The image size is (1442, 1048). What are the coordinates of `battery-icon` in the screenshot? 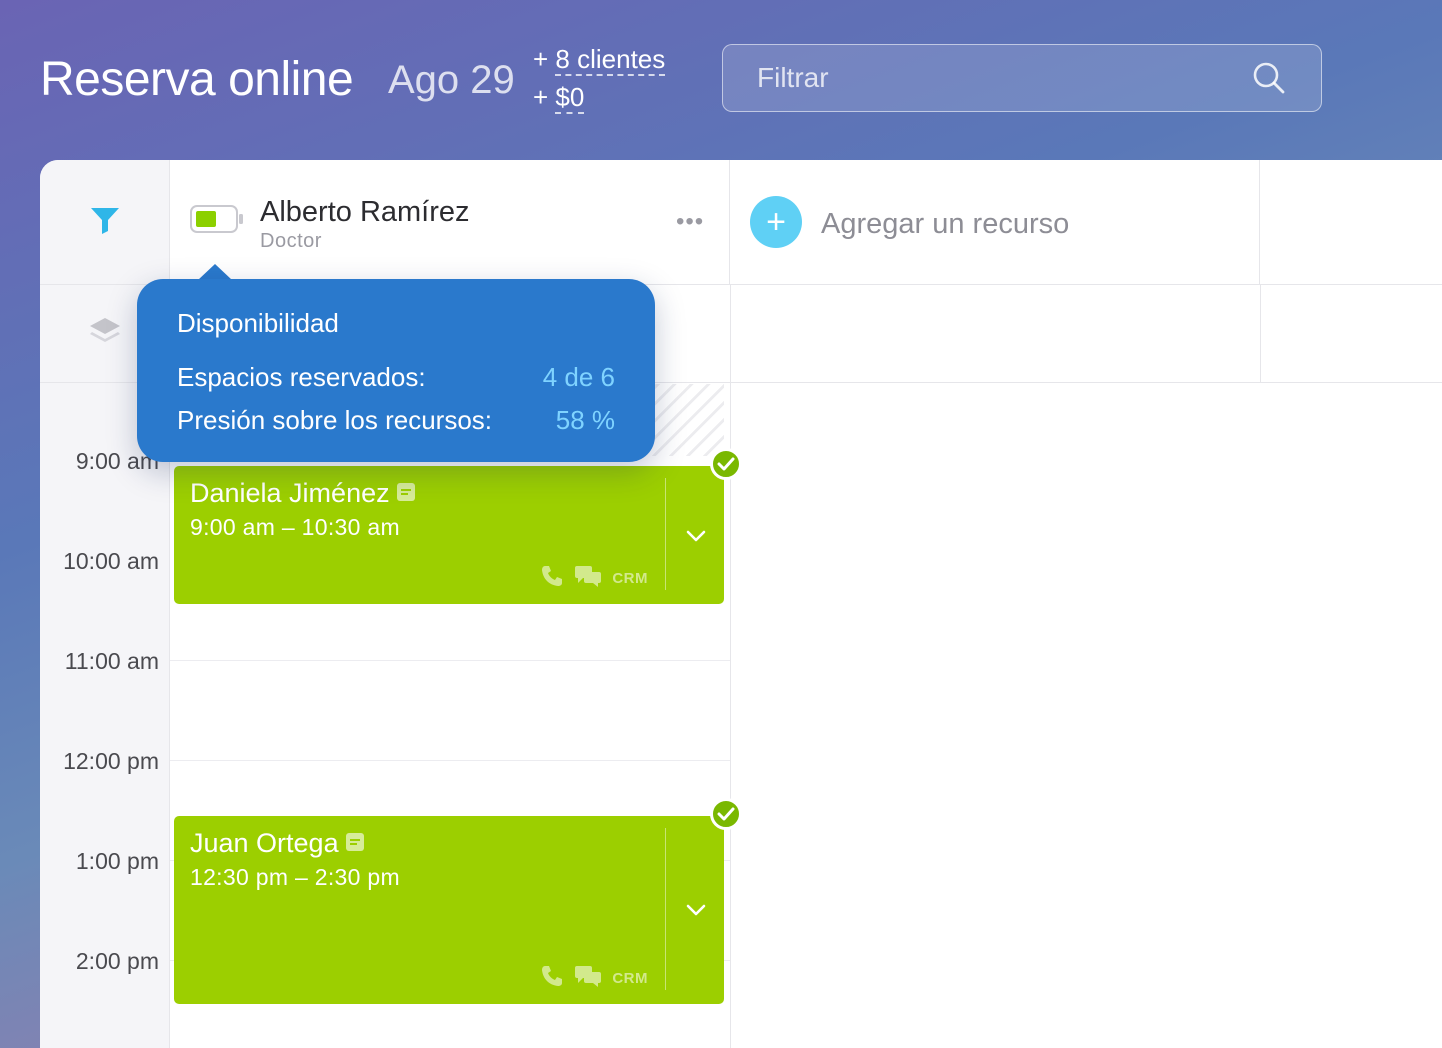 It's located at (217, 221).